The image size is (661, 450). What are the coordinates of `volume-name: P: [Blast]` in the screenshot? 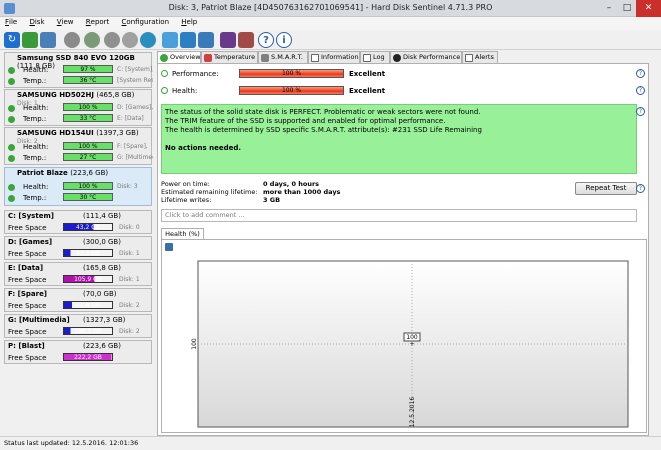 It's located at (26, 346).